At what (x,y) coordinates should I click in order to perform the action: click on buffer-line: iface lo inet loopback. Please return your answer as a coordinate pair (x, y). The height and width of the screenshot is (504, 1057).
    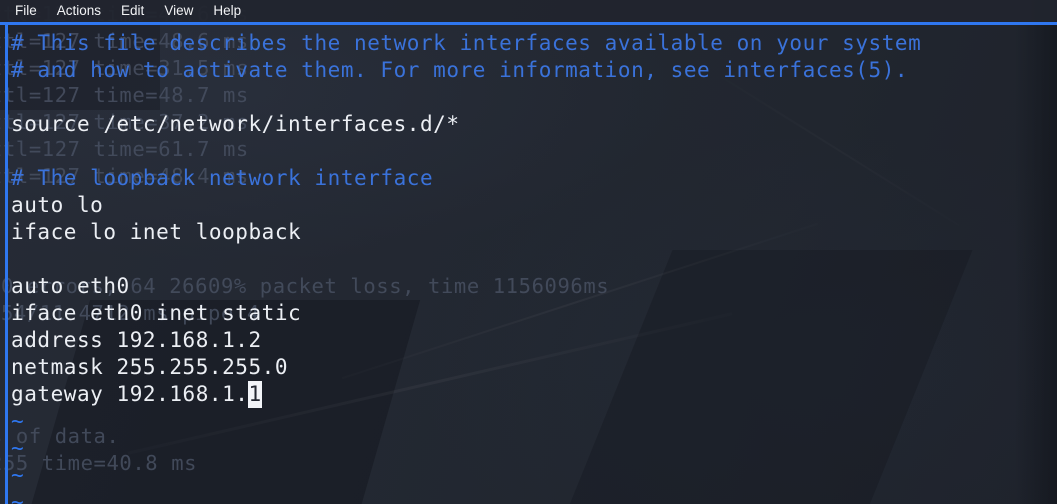
    Looking at the image, I should click on (156, 232).